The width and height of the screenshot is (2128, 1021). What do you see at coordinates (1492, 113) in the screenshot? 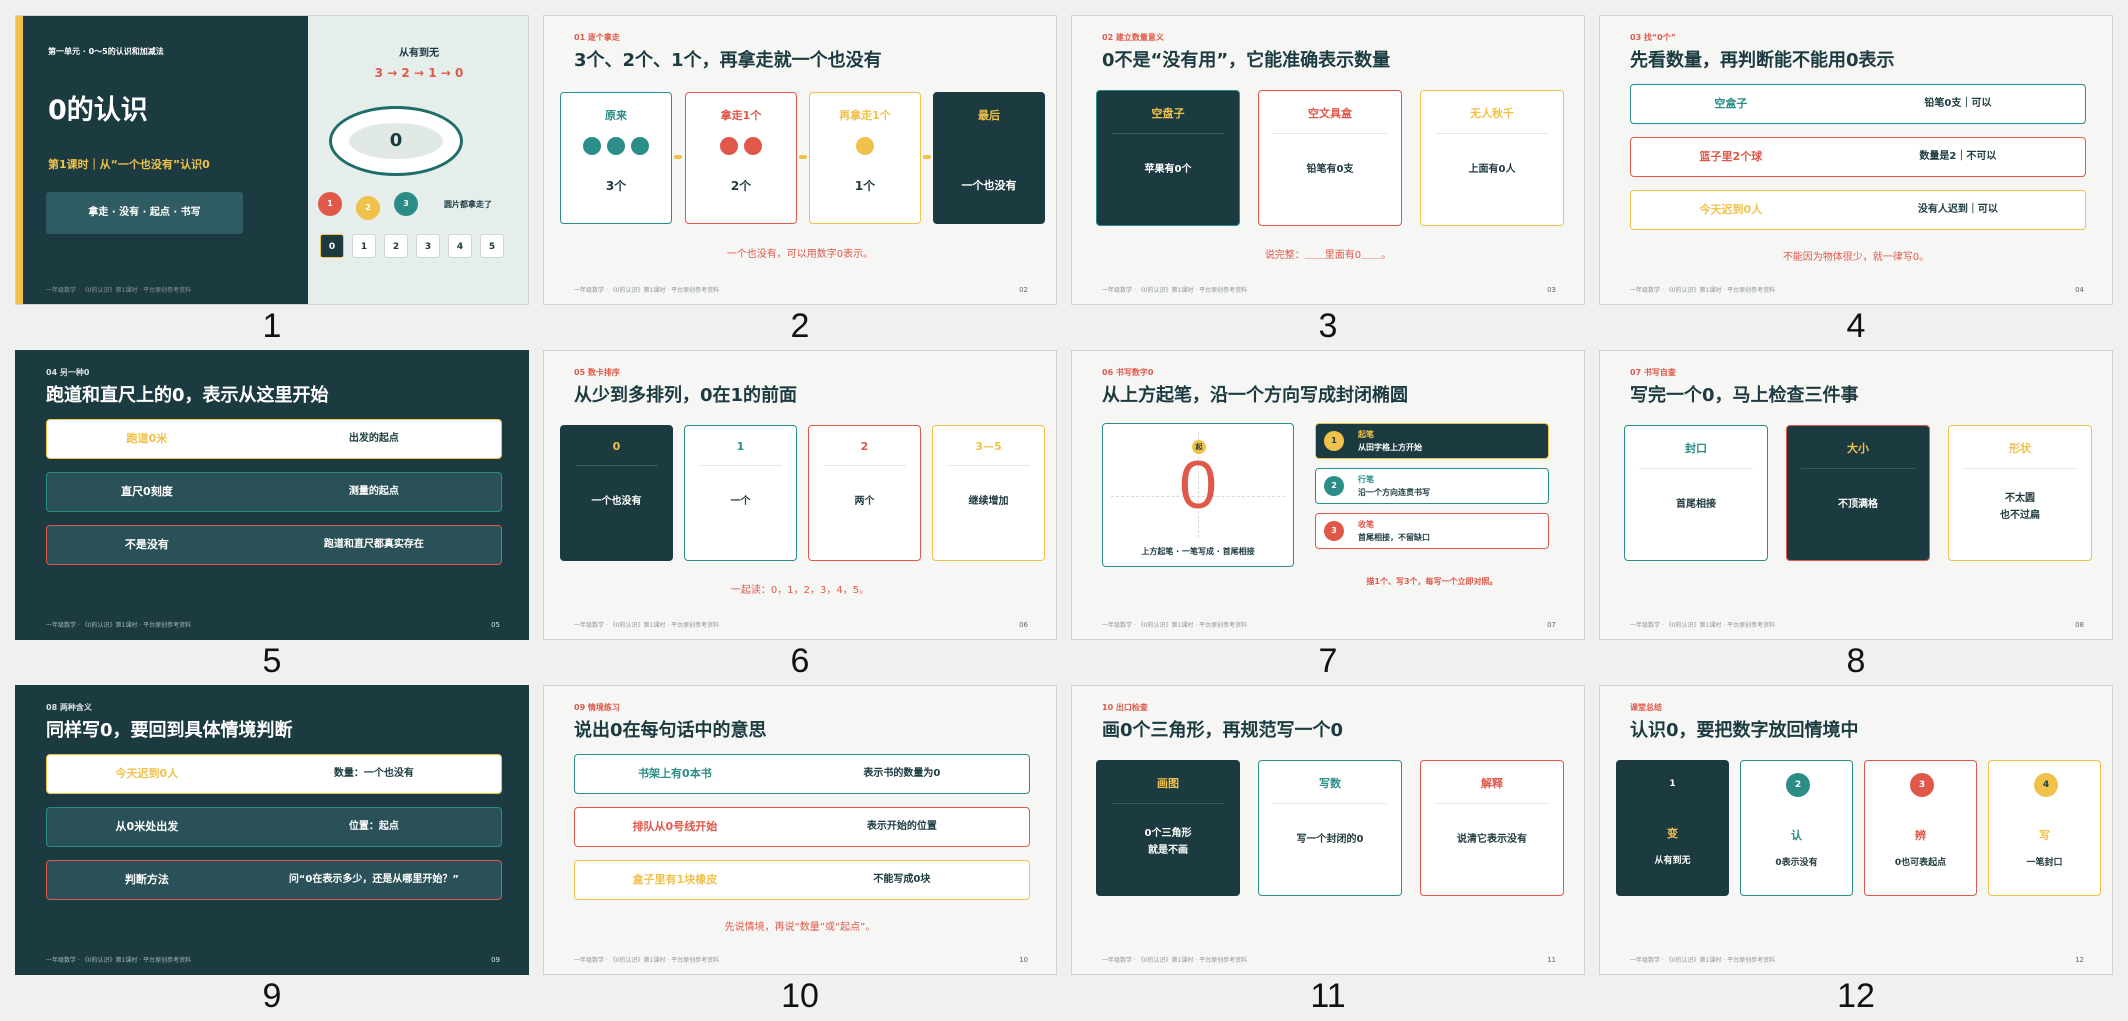
I see `card-heading: 无人秋千` at bounding box center [1492, 113].